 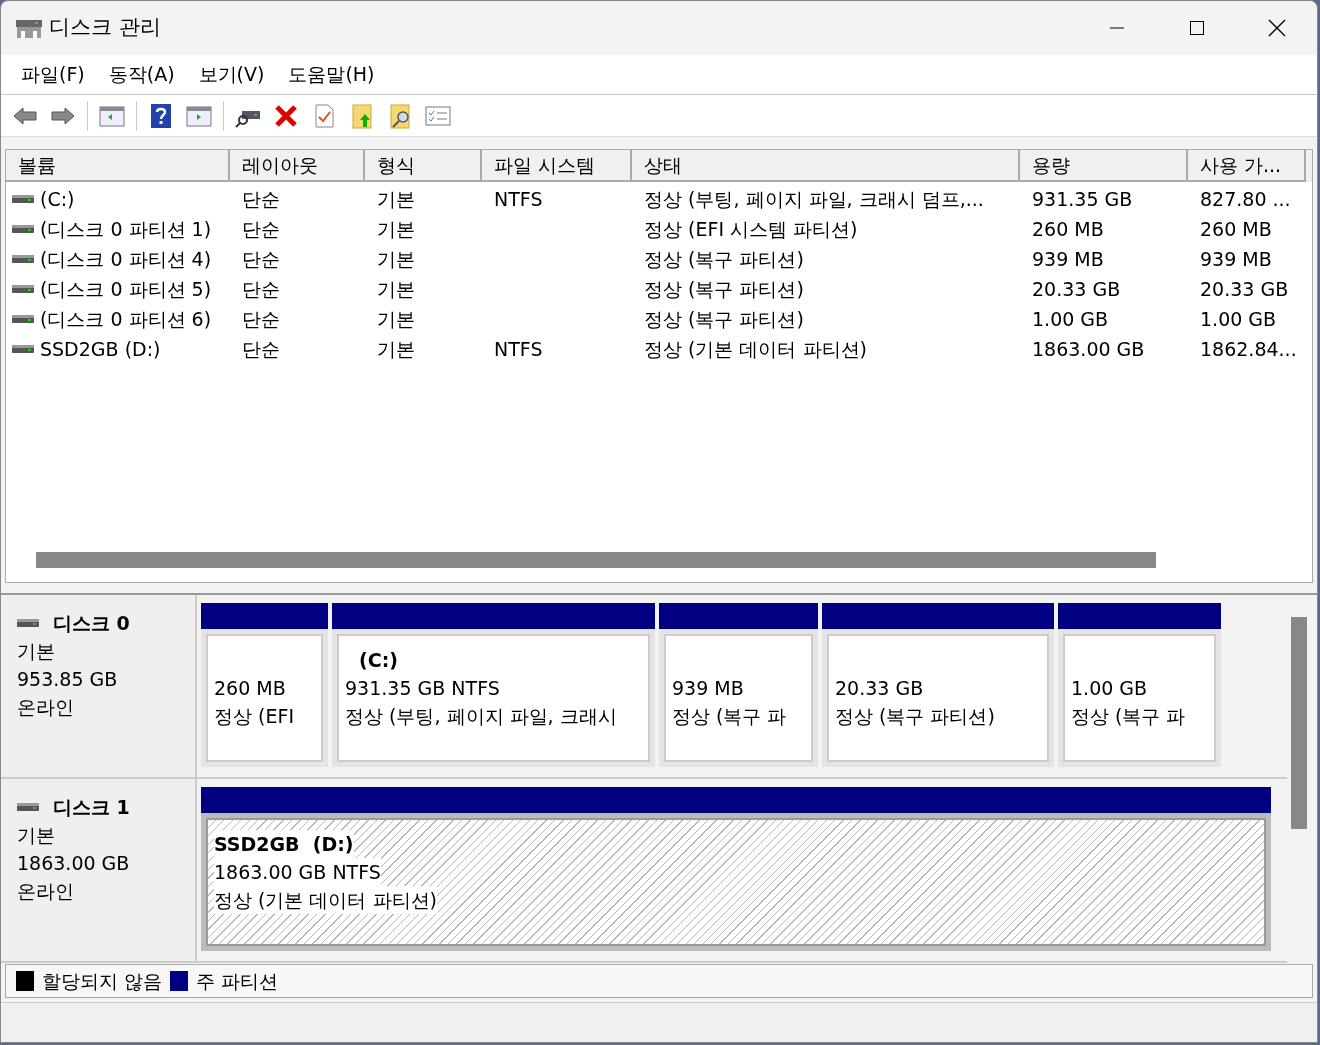 What do you see at coordinates (1139, 685) in the screenshot?
I see `partition-block: 1.00 GB 정상 (복구 파` at bounding box center [1139, 685].